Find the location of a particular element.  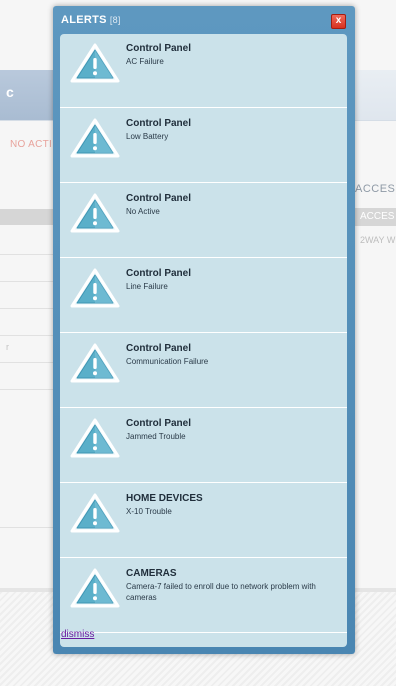

close-button: x is located at coordinates (338, 21).